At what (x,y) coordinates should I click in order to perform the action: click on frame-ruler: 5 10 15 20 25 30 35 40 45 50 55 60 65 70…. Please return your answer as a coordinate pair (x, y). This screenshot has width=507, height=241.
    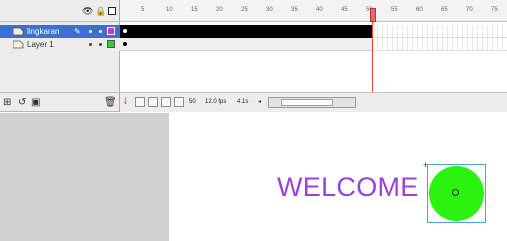
    Looking at the image, I should click on (313, 11).